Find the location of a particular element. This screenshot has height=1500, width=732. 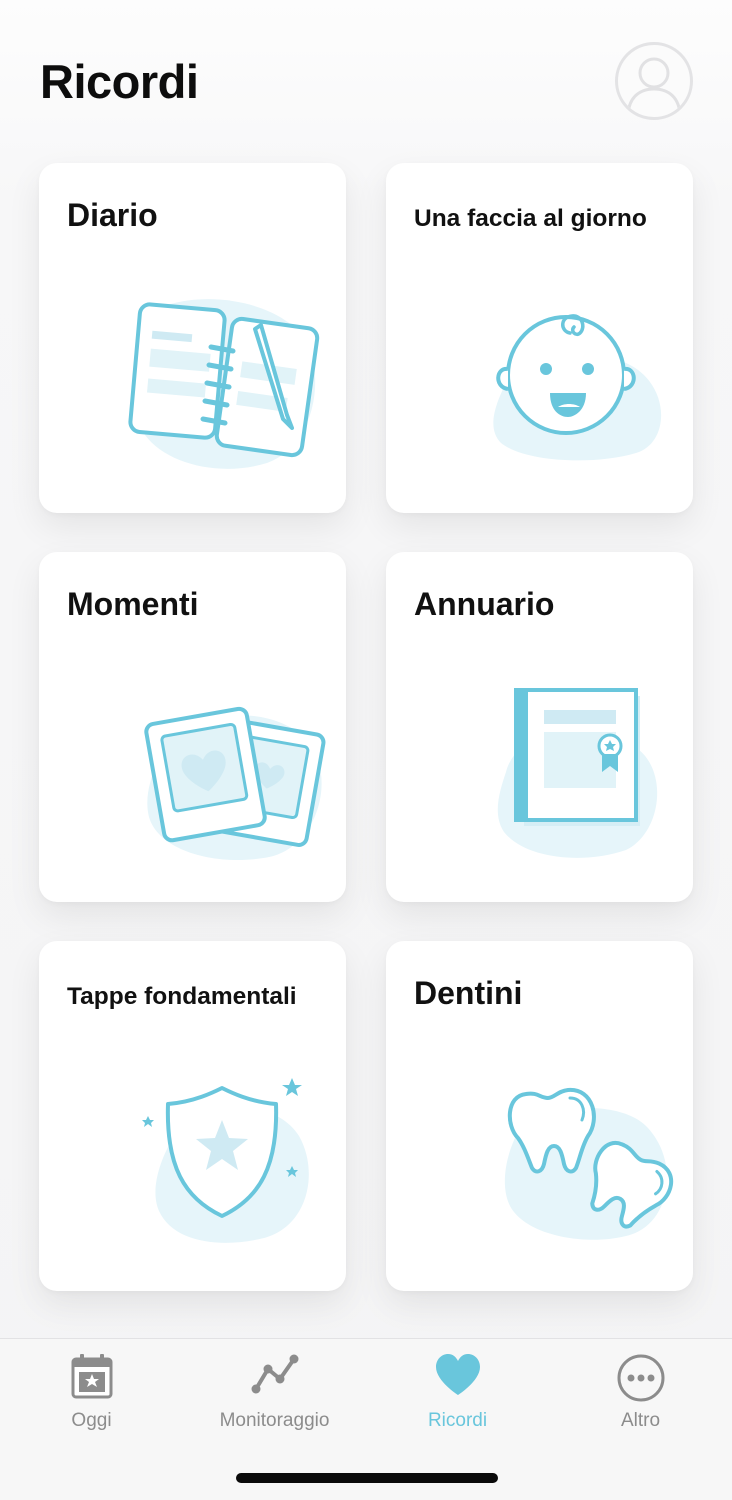

tab-label: Altro is located at coordinates (640, 1420).